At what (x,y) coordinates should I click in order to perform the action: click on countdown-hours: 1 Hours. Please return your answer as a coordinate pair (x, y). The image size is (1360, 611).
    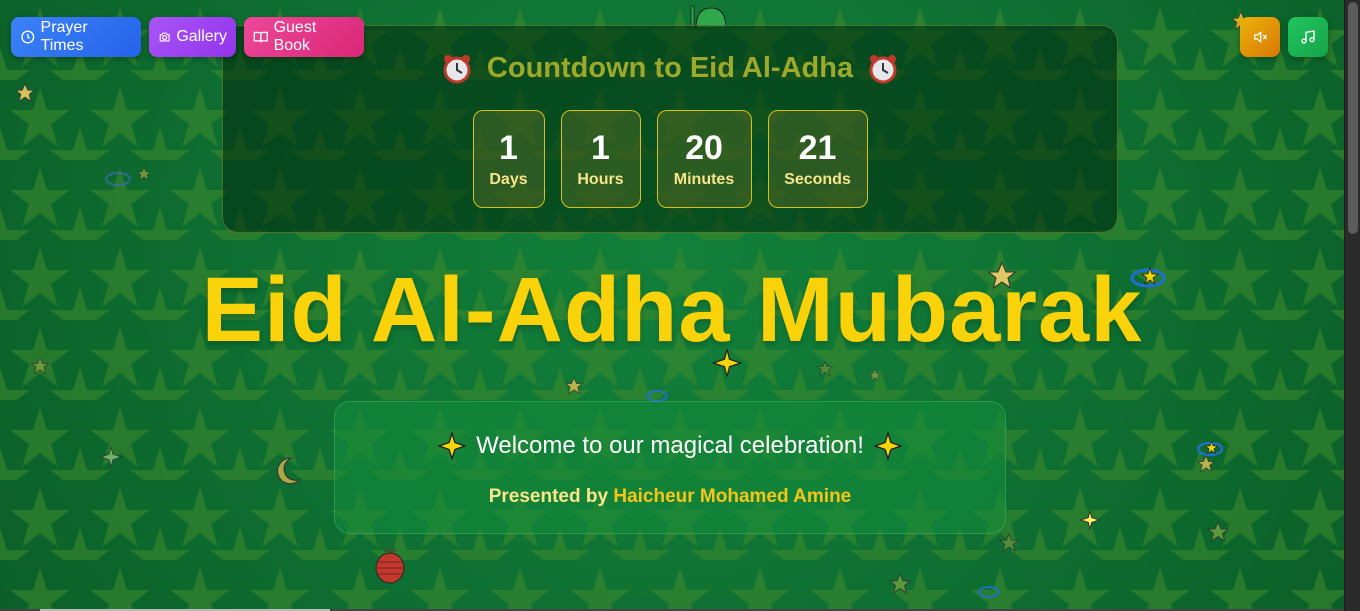
    Looking at the image, I should click on (600, 159).